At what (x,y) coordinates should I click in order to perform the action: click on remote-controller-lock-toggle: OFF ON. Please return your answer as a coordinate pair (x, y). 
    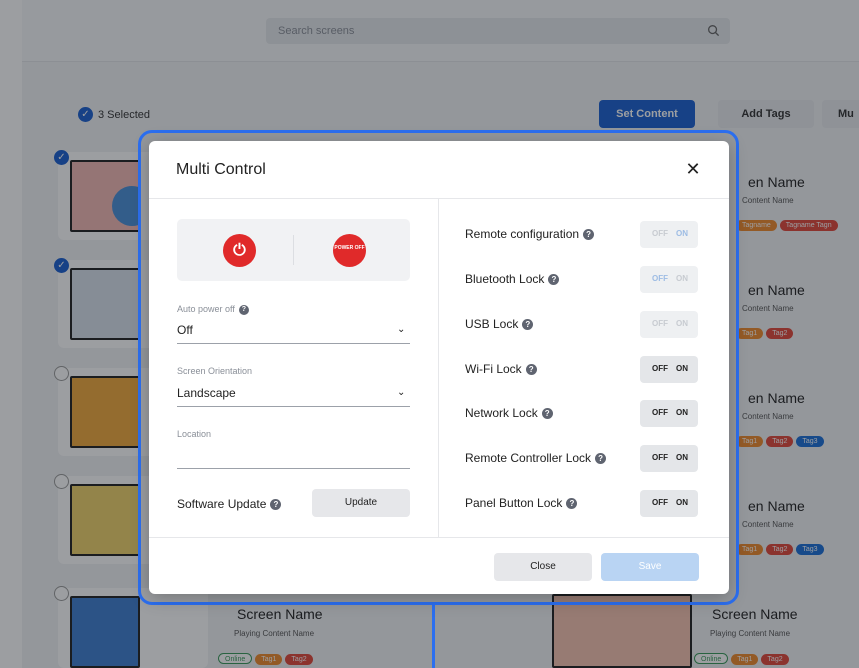
    Looking at the image, I should click on (669, 458).